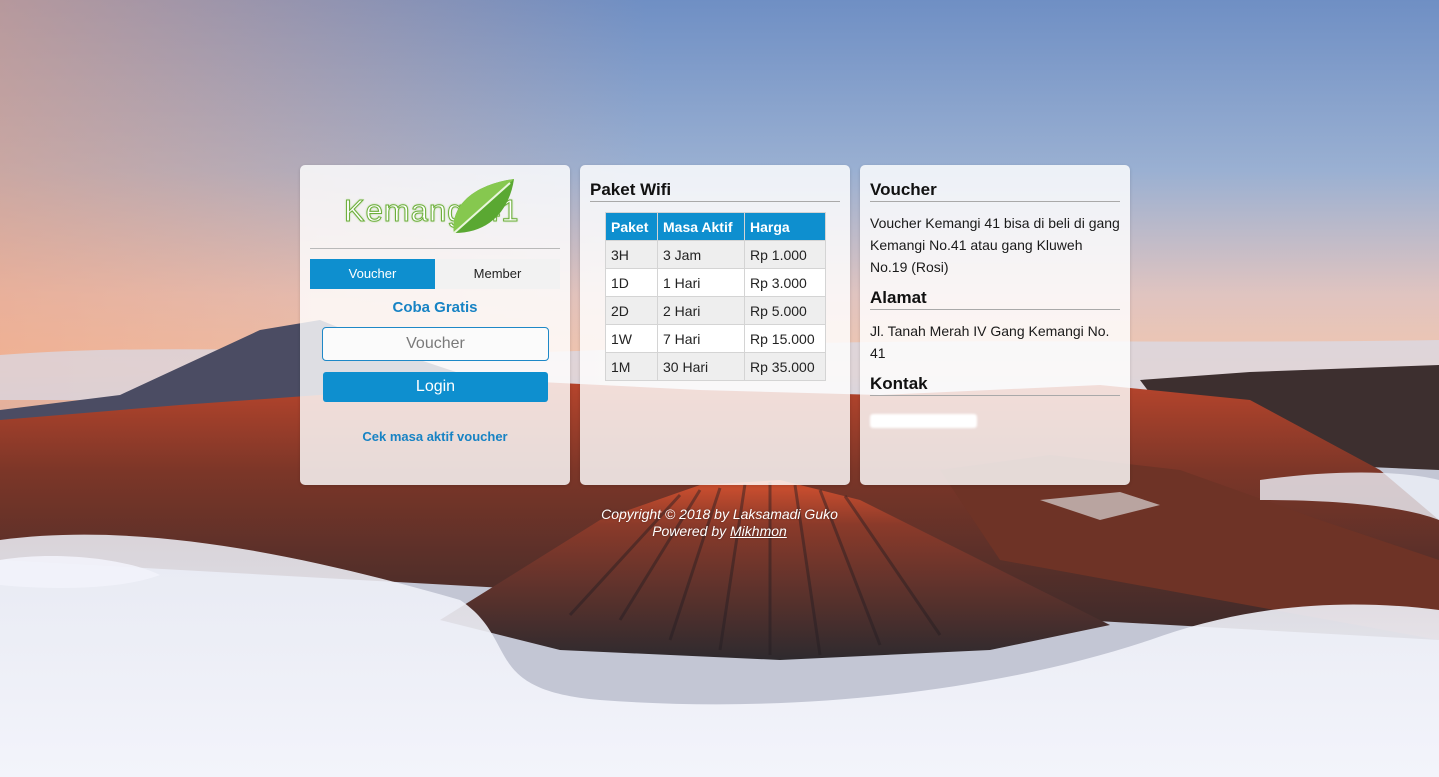  I want to click on package-price: Rp 5.000, so click(785, 310).